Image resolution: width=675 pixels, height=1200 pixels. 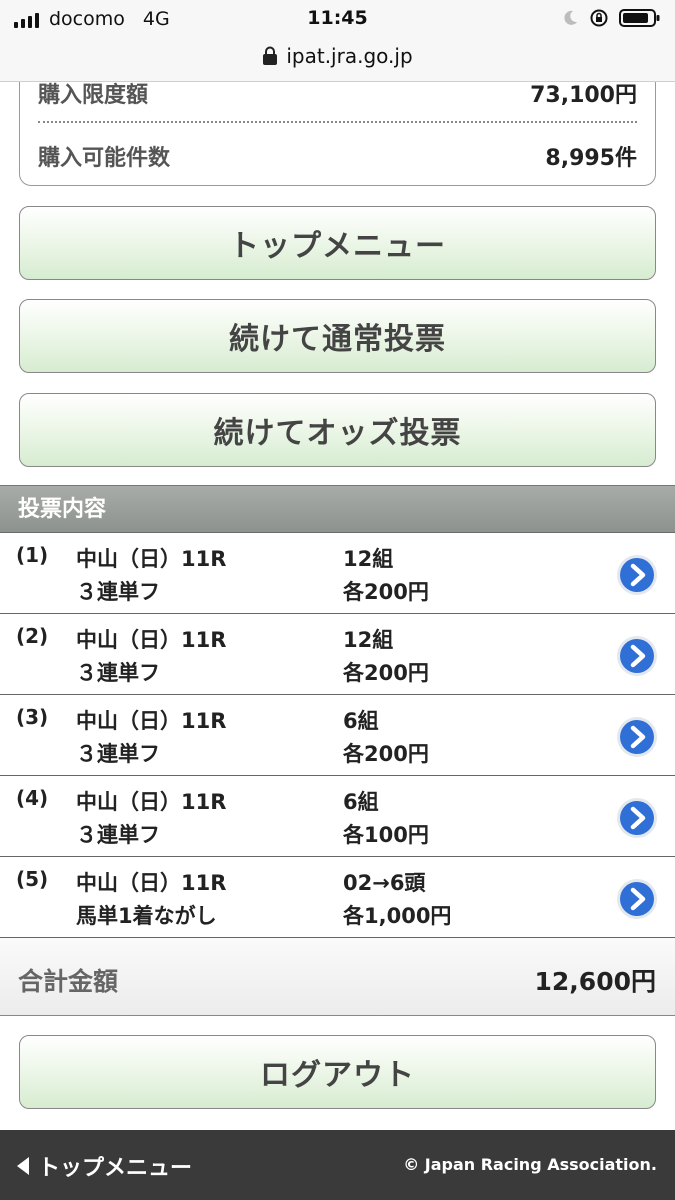 I want to click on purchasable-count-row: 購入可能件数 8,995件, so click(x=337, y=156).